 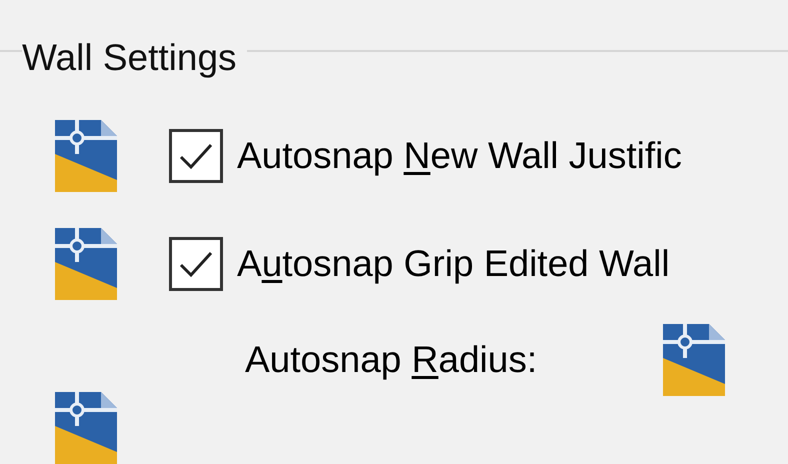 What do you see at coordinates (459, 156) in the screenshot?
I see `option-label: Autosnap New Wall Justific` at bounding box center [459, 156].